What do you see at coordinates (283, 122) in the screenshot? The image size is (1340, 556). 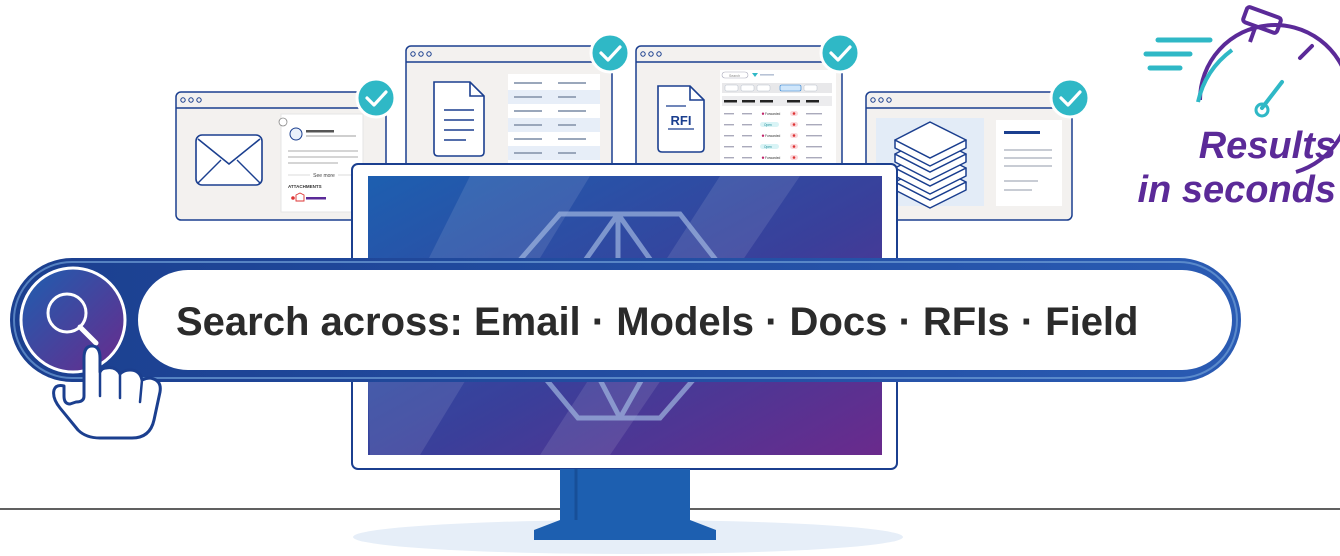 I see `close-icon` at bounding box center [283, 122].